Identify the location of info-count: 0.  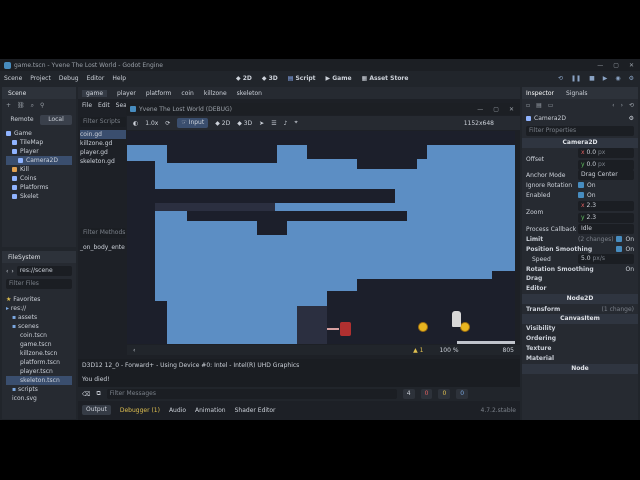
(462, 394).